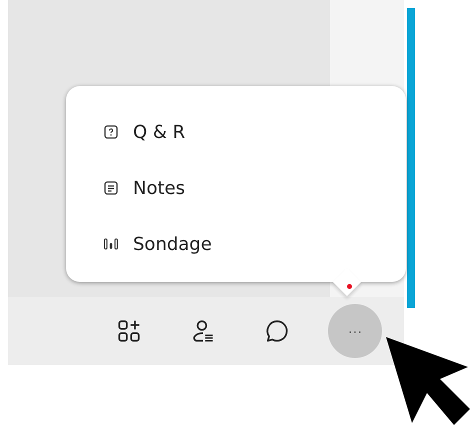 The width and height of the screenshot is (472, 427). What do you see at coordinates (111, 132) in the screenshot?
I see `question-icon` at bounding box center [111, 132].